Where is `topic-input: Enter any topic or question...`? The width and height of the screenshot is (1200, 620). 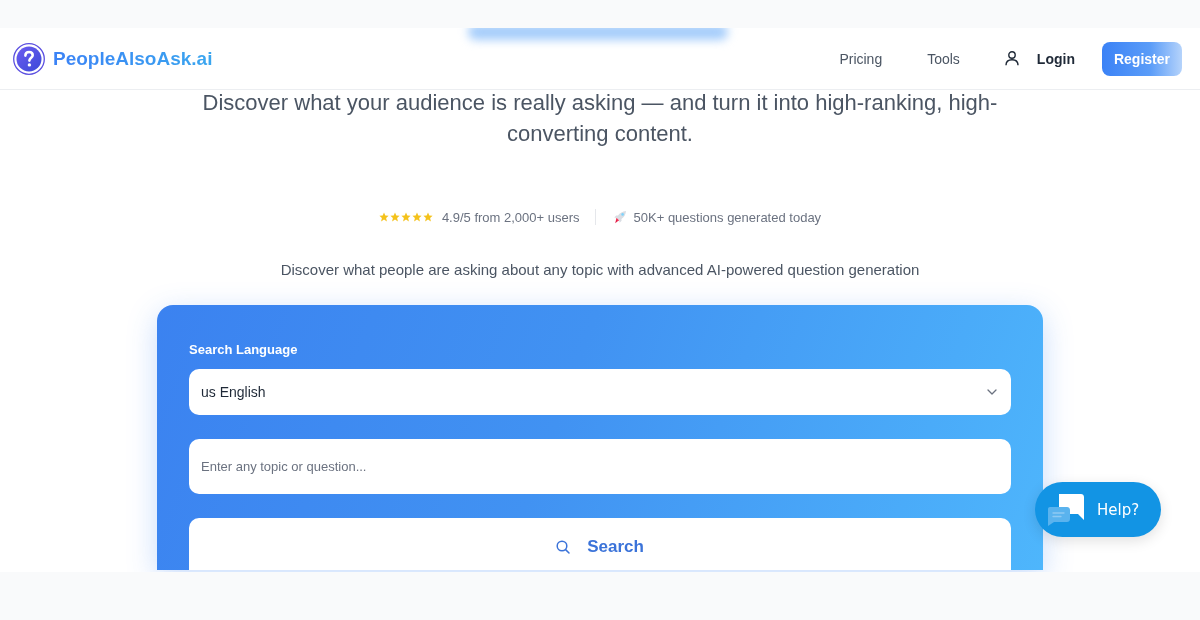
topic-input: Enter any topic or question... is located at coordinates (600, 466).